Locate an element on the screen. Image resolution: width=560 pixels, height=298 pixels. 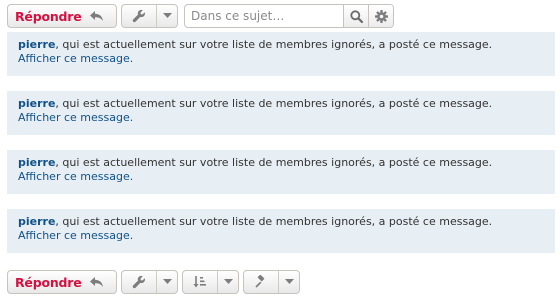
sort-options-dropdown is located at coordinates (210, 282).